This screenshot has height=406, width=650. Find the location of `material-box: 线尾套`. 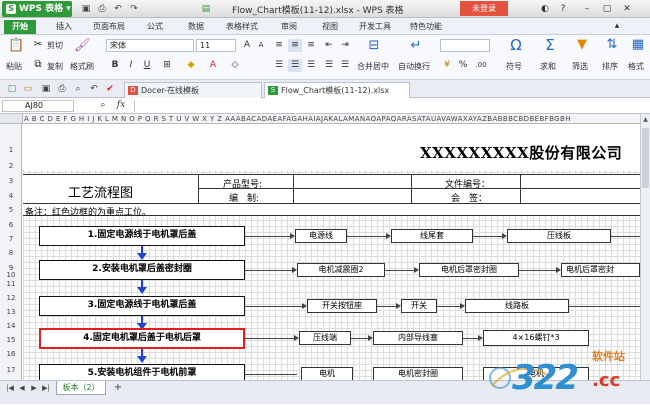

material-box: 线尾套 is located at coordinates (432, 236).